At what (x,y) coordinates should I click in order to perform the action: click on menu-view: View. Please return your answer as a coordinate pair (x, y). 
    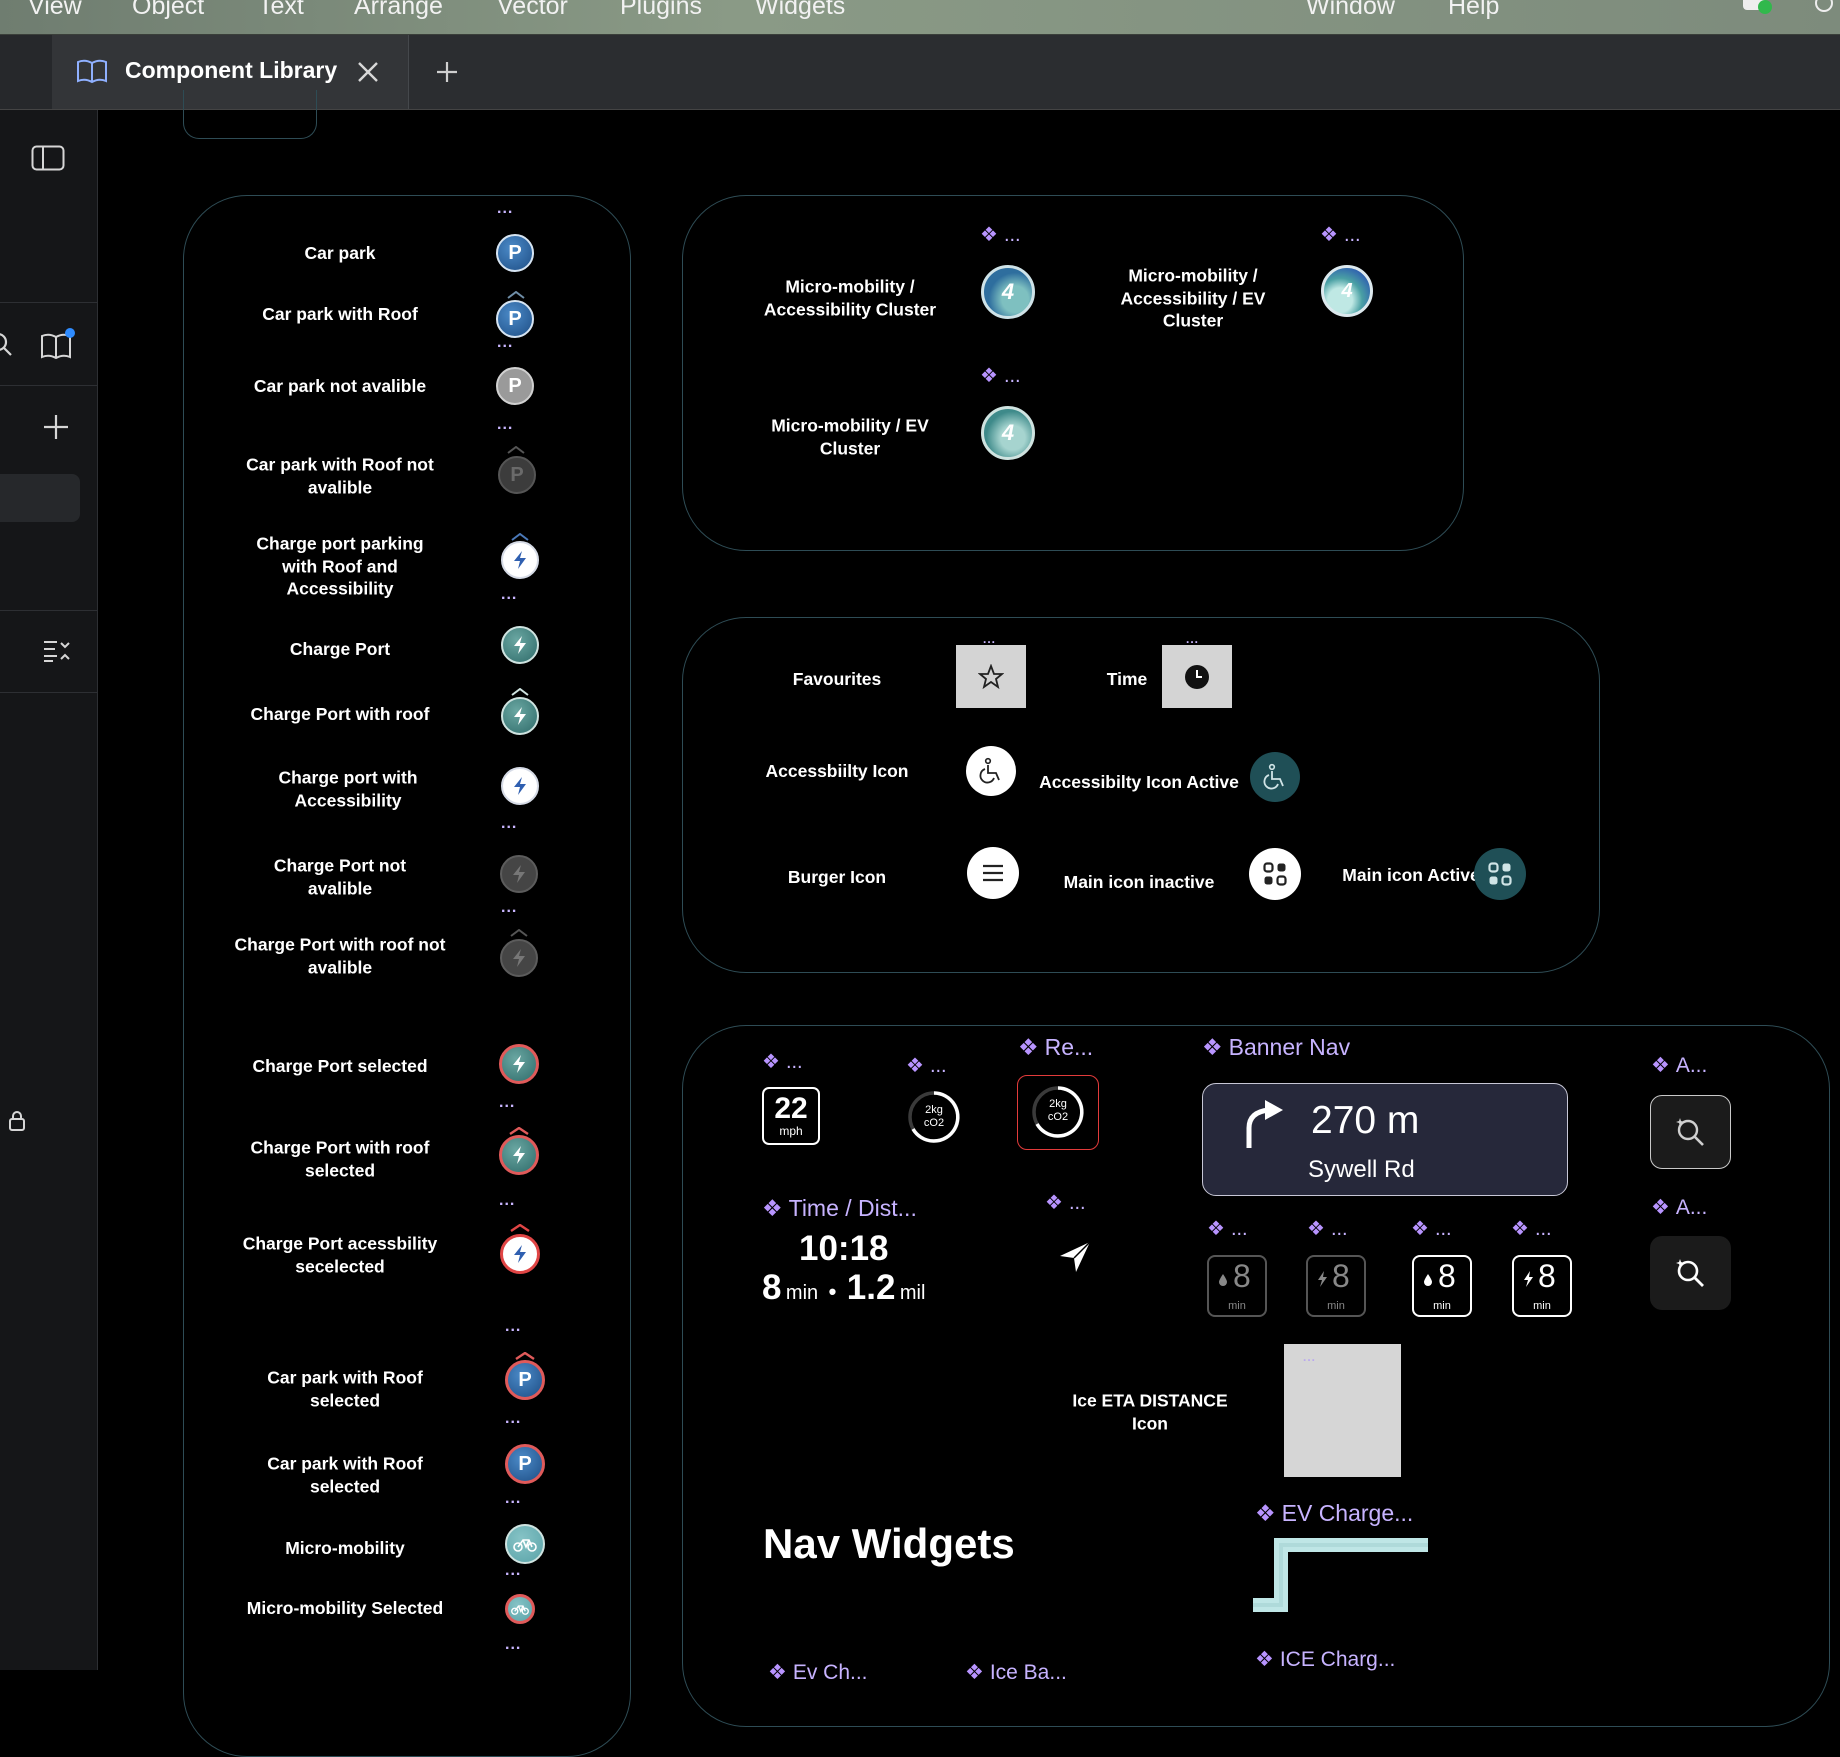
    Looking at the image, I should click on (55, 10).